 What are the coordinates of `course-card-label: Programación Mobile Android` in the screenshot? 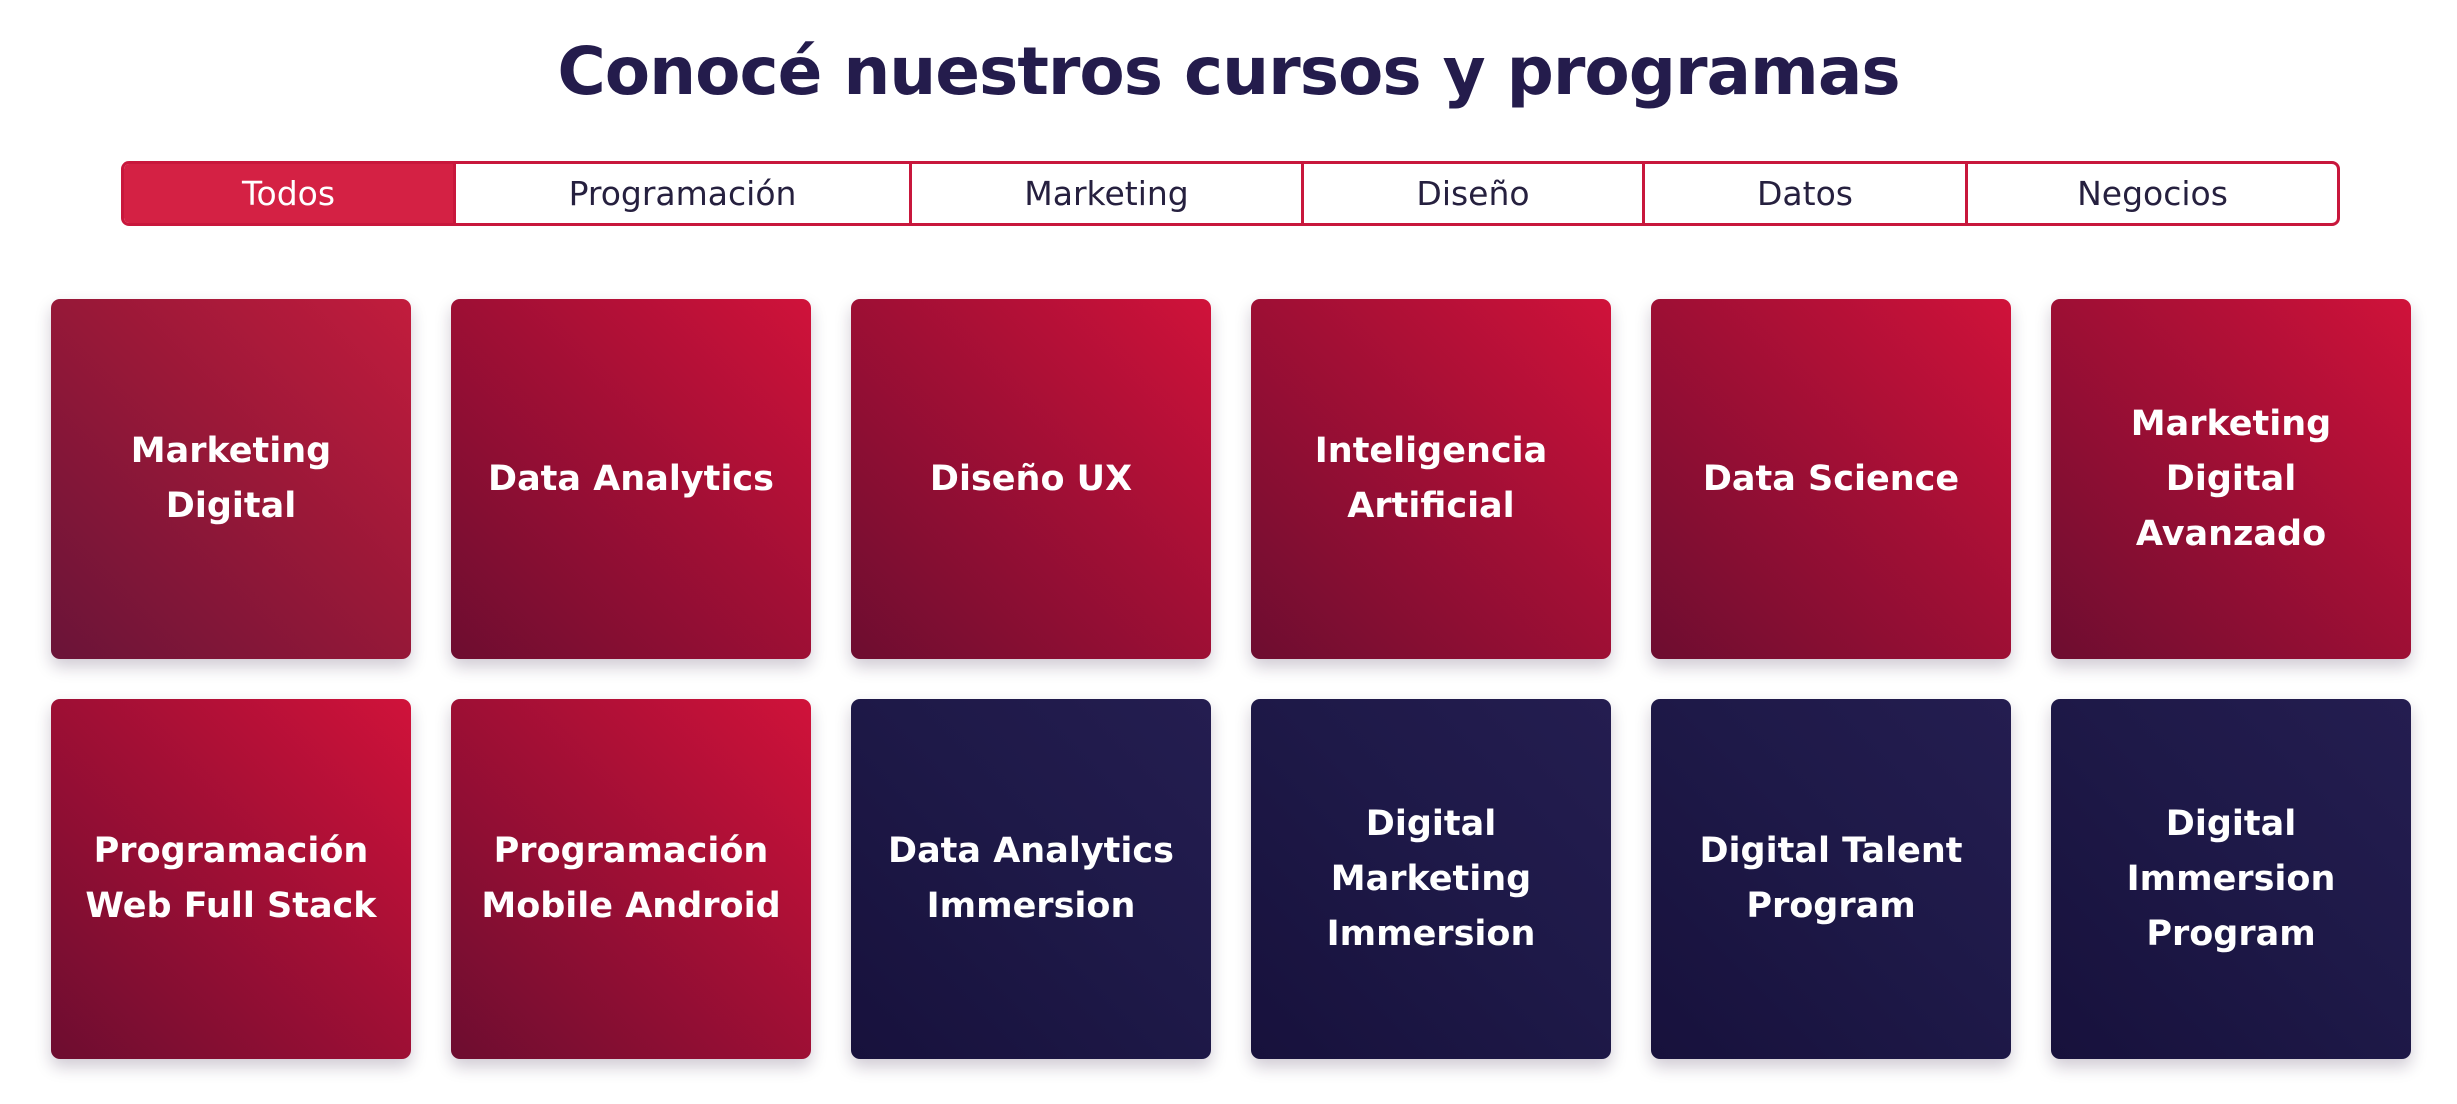 It's located at (631, 878).